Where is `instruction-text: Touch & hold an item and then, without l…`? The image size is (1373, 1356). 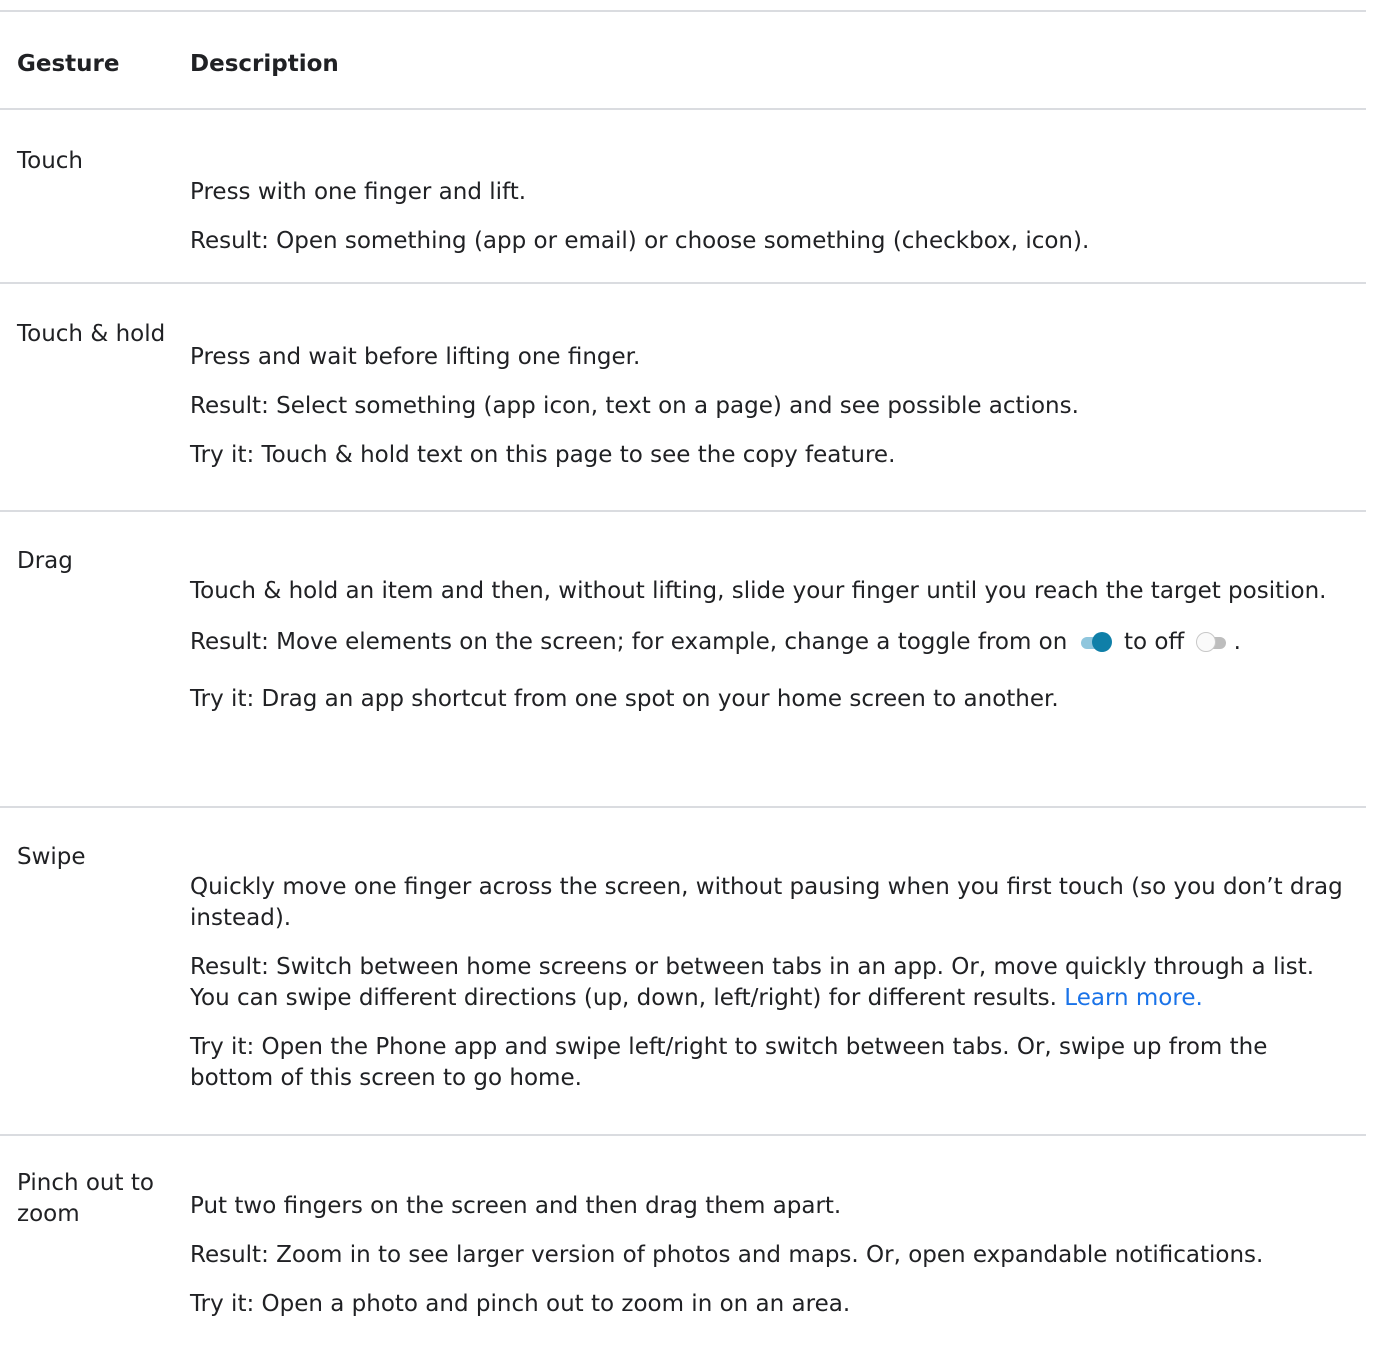 instruction-text: Touch & hold an item and then, without l… is located at coordinates (758, 591).